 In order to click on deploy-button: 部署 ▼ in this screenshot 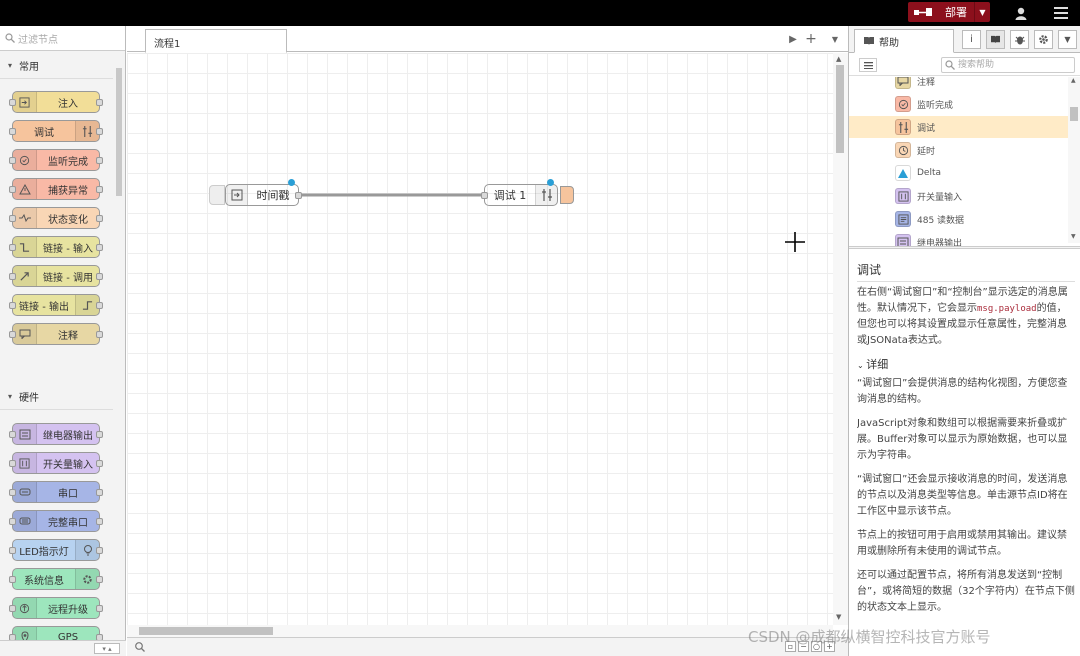, I will do `click(949, 12)`.